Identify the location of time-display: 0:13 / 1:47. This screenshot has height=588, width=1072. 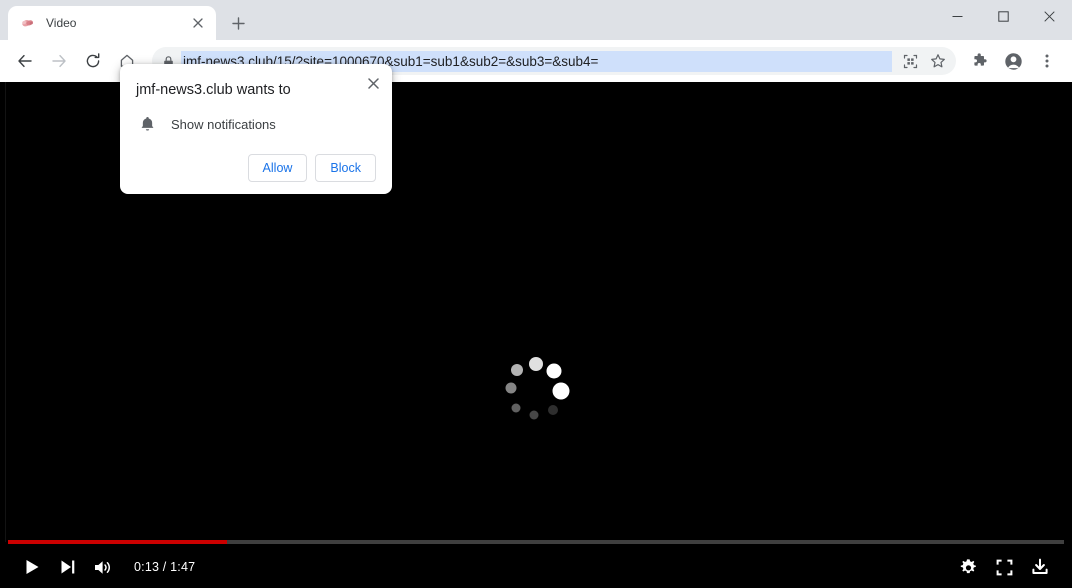
(165, 567).